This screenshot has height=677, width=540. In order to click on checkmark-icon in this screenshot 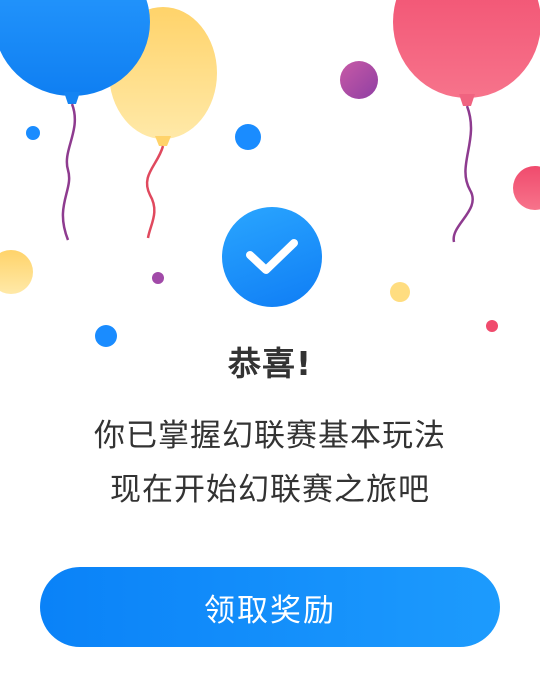, I will do `click(272, 256)`.